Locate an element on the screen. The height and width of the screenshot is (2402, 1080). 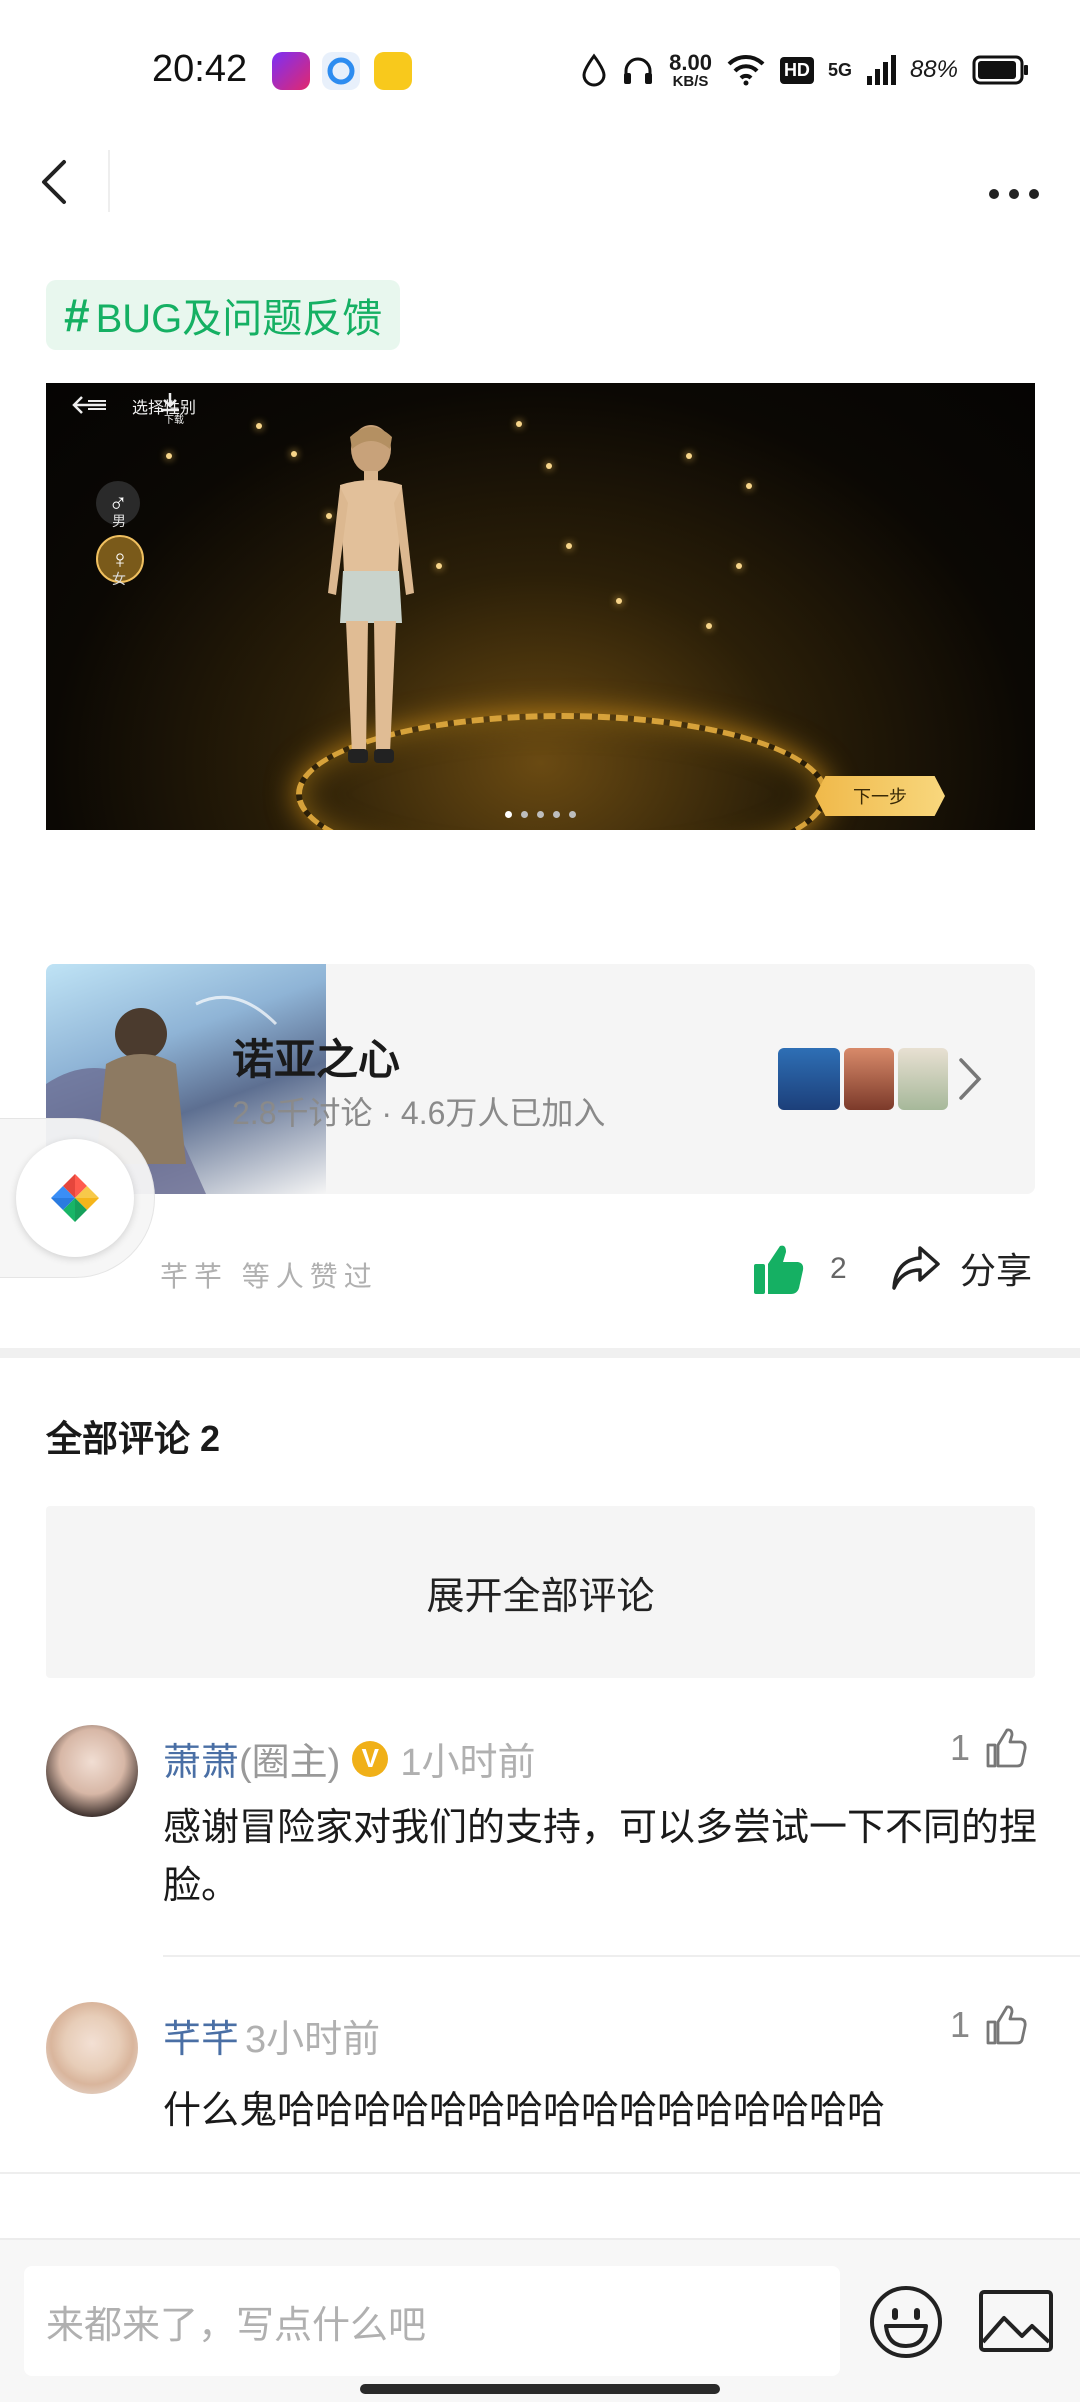
battery-icon is located at coordinates (1000, 70).